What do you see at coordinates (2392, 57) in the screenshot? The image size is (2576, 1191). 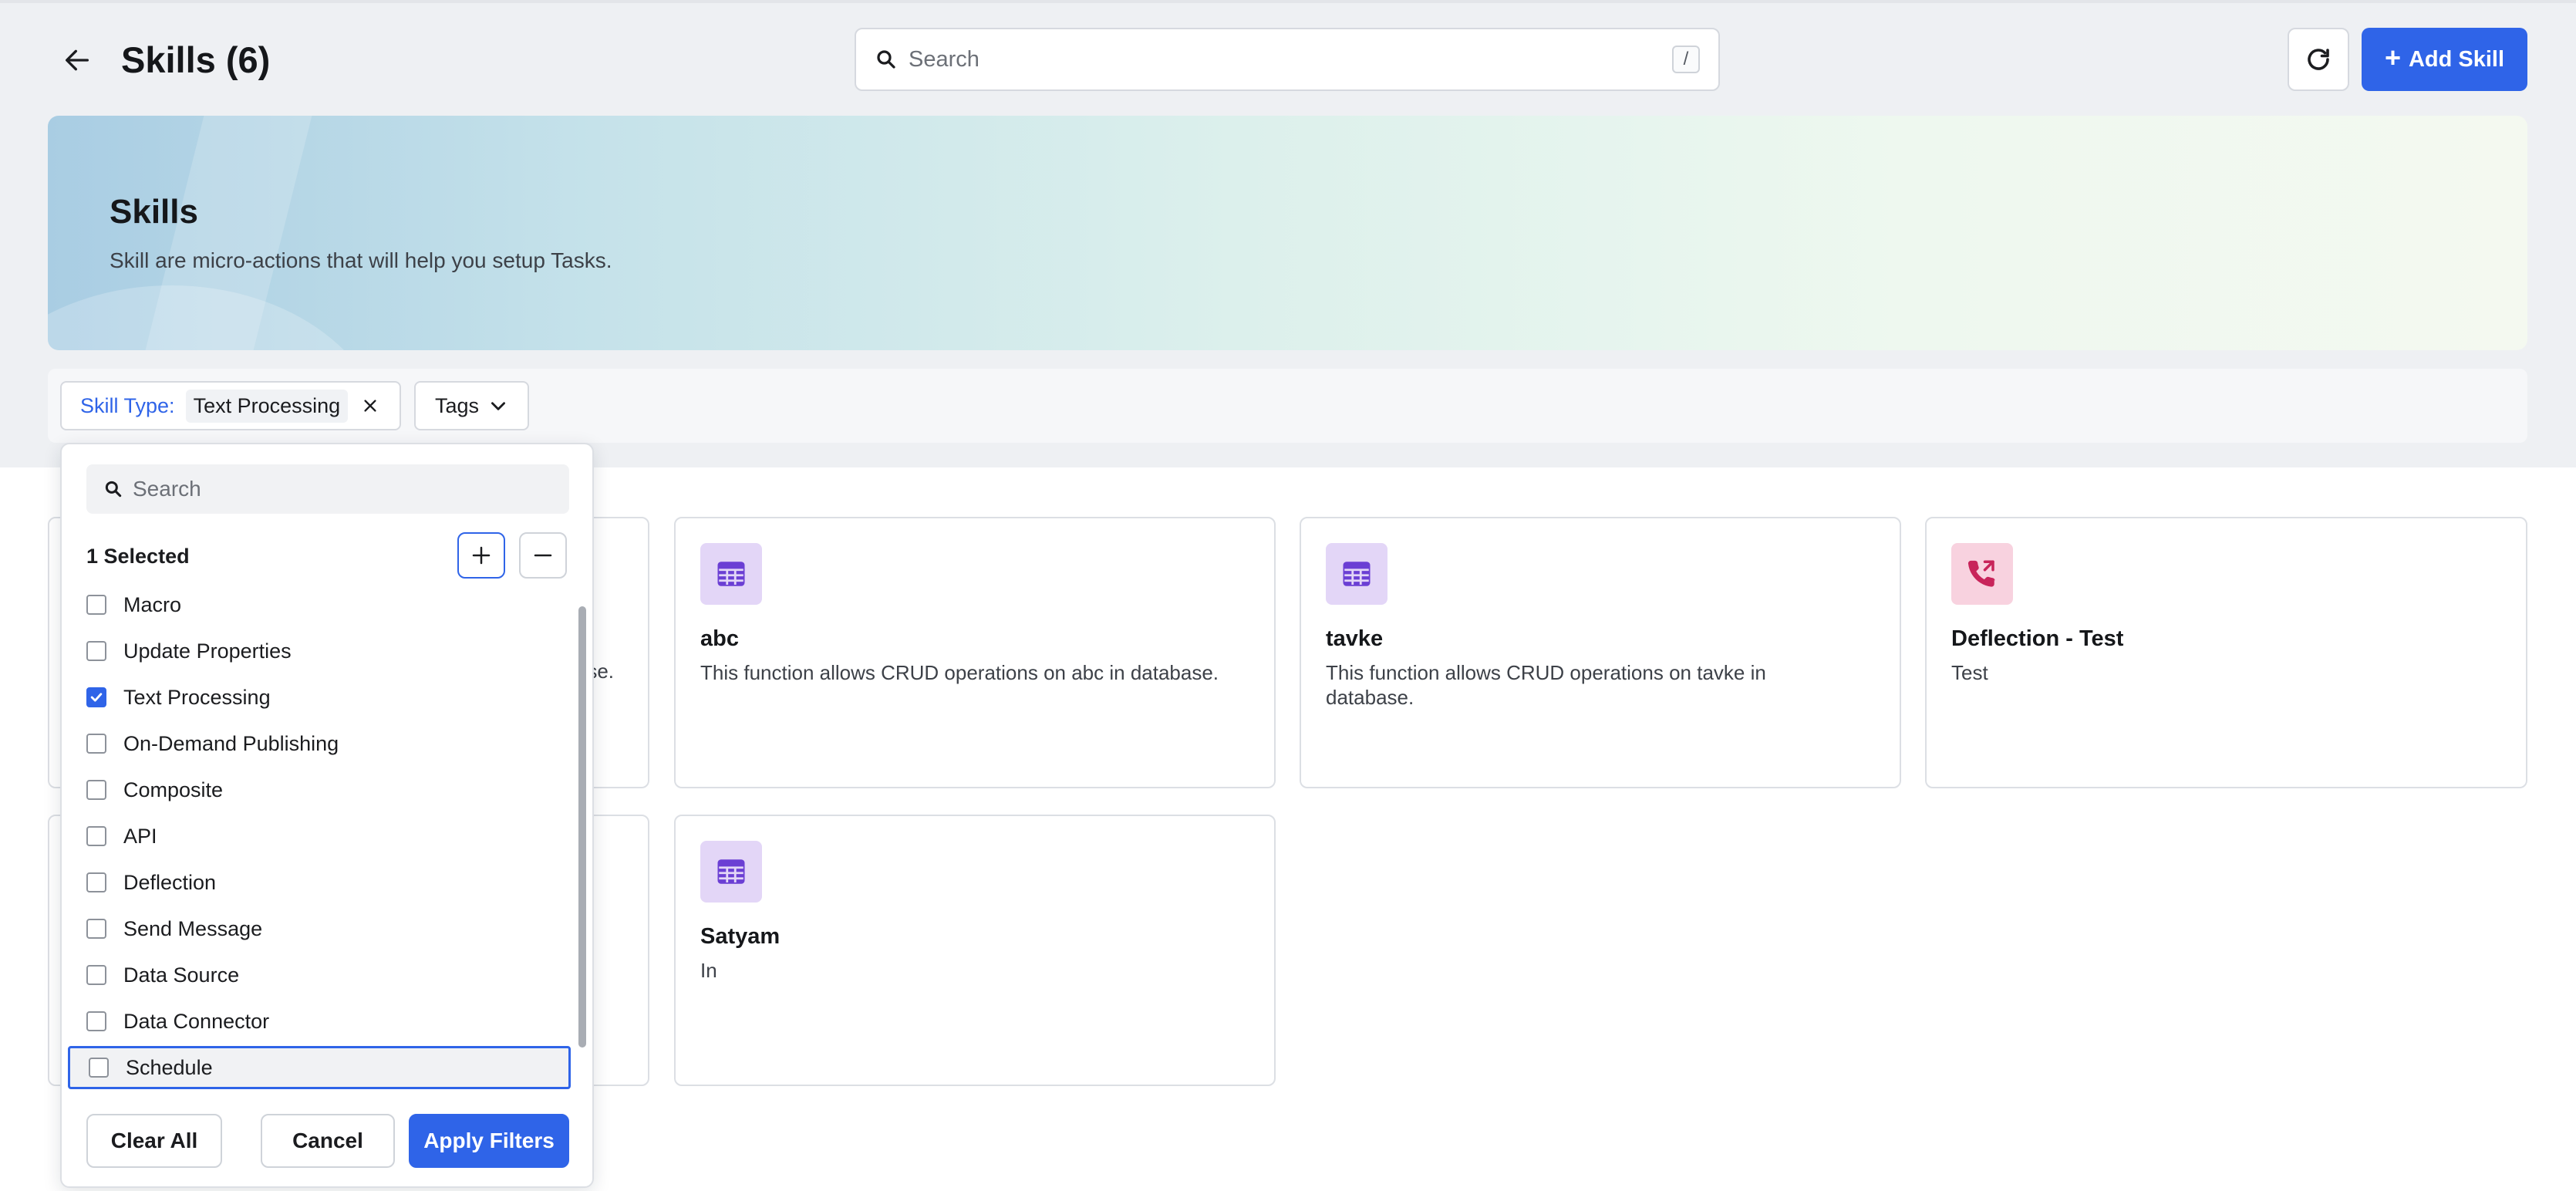 I see `plus-icon: +` at bounding box center [2392, 57].